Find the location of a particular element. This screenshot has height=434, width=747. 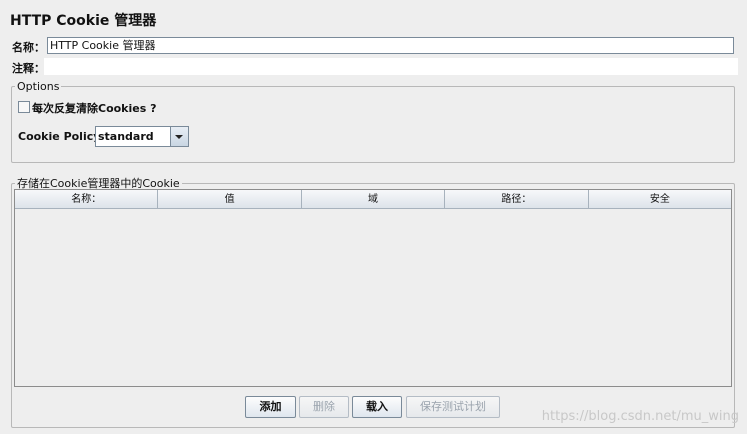

column-header-domain: 域 is located at coordinates (373, 199).